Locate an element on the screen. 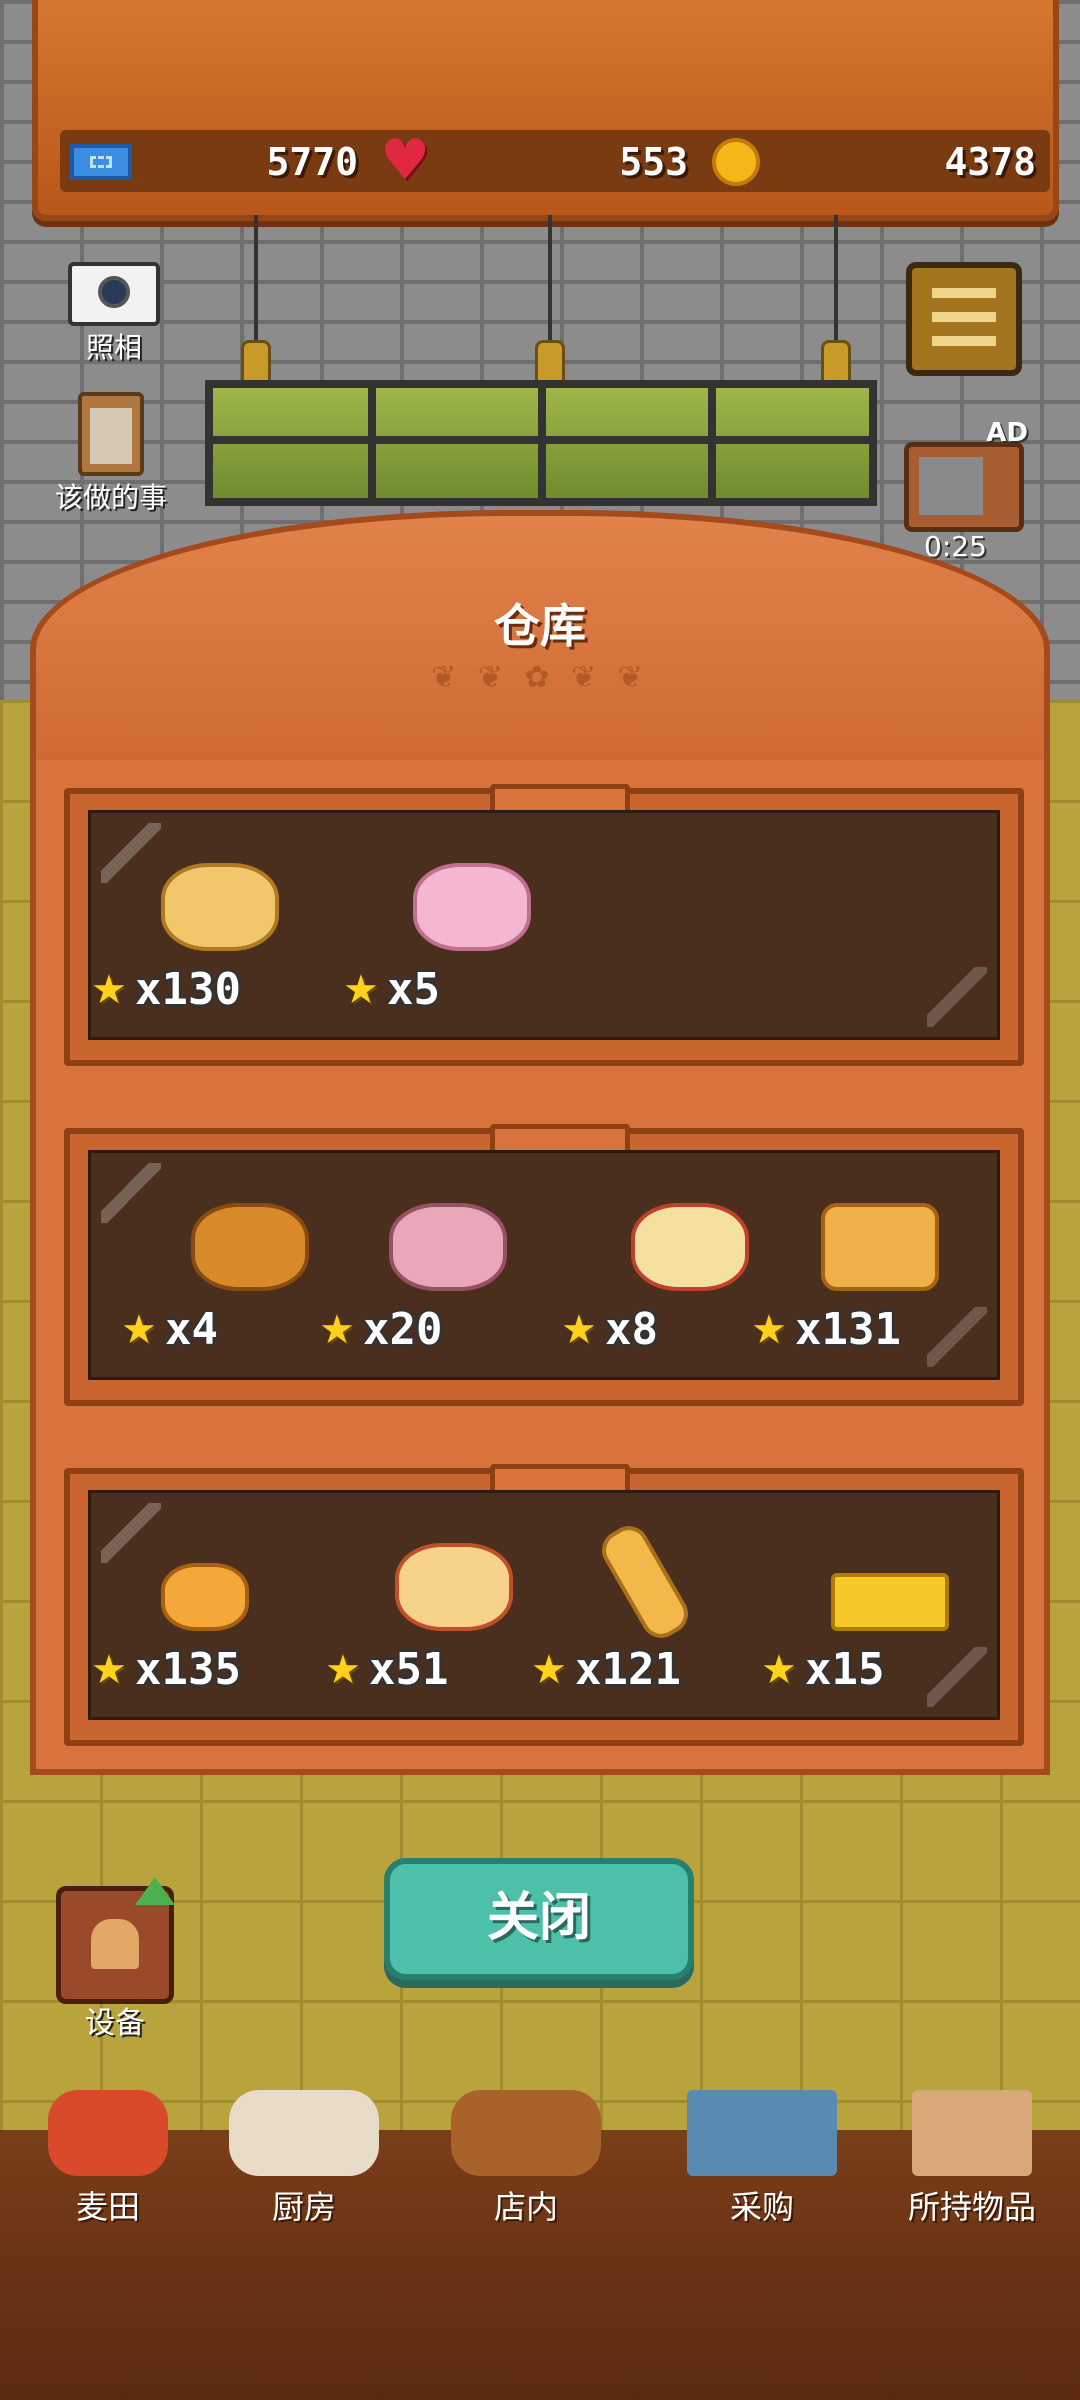 This screenshot has width=1080, height=2400. item-chick-bun: ★ x8 is located at coordinates (666, 1268).